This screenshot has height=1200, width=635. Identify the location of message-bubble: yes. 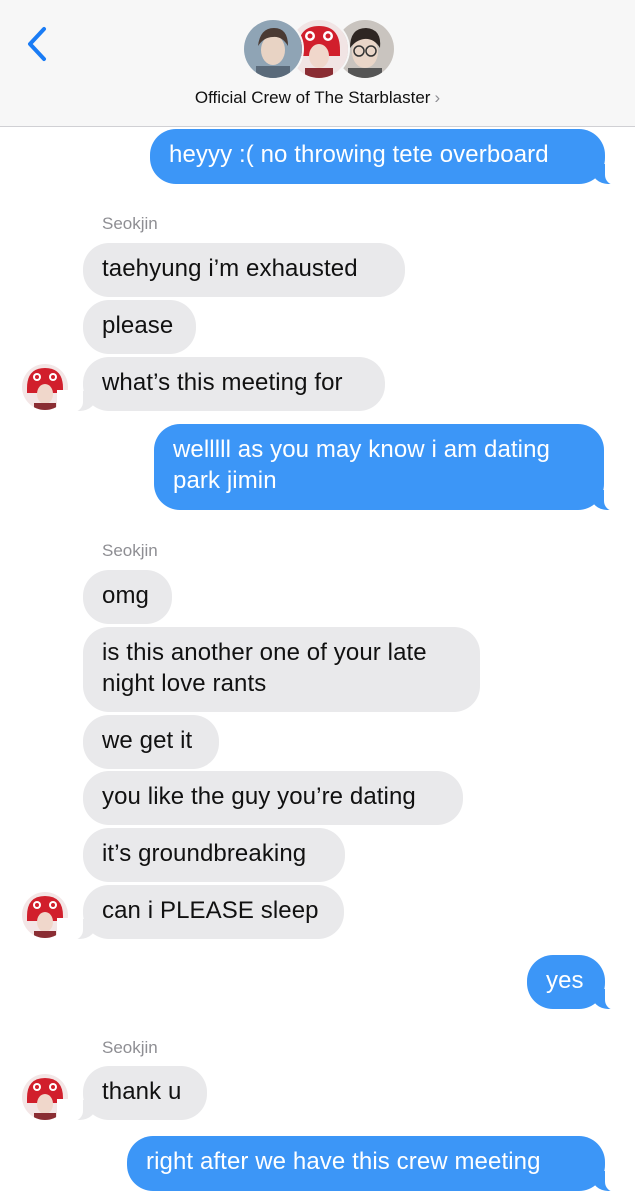
(579, 982).